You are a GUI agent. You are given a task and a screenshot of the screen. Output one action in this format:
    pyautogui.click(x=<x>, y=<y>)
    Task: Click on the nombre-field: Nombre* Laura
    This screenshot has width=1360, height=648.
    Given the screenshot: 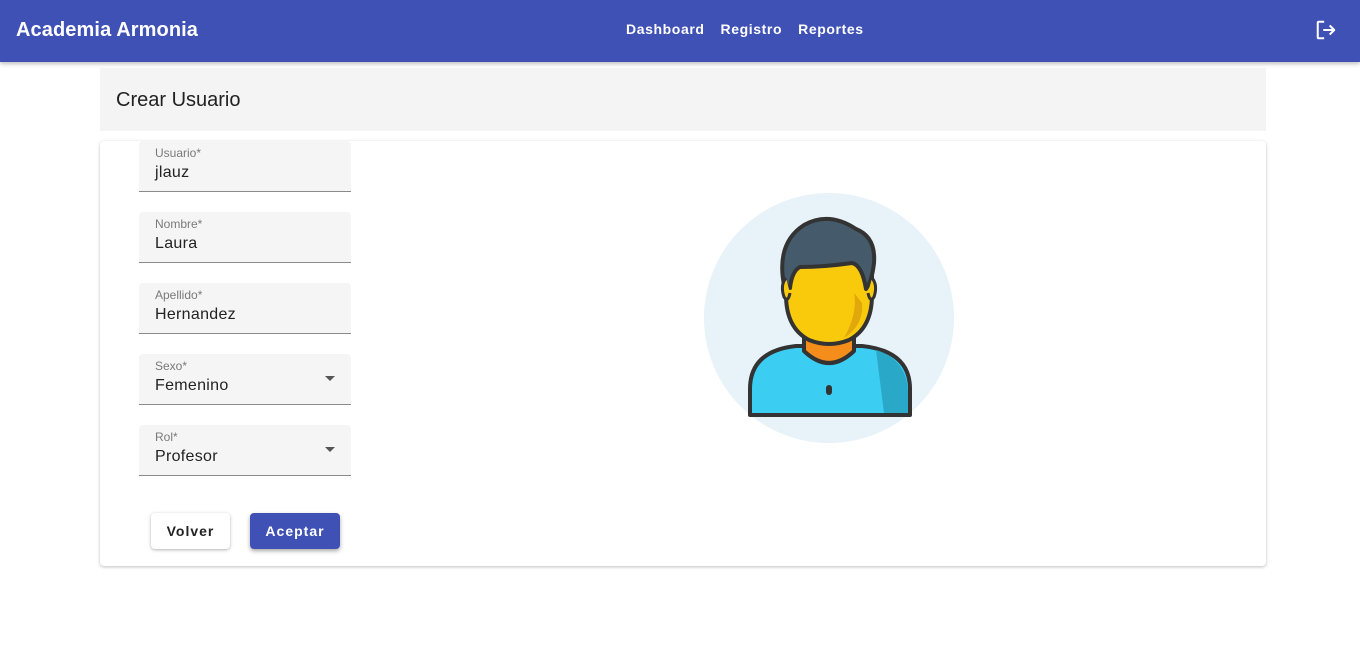 What is the action you would take?
    pyautogui.click(x=245, y=237)
    